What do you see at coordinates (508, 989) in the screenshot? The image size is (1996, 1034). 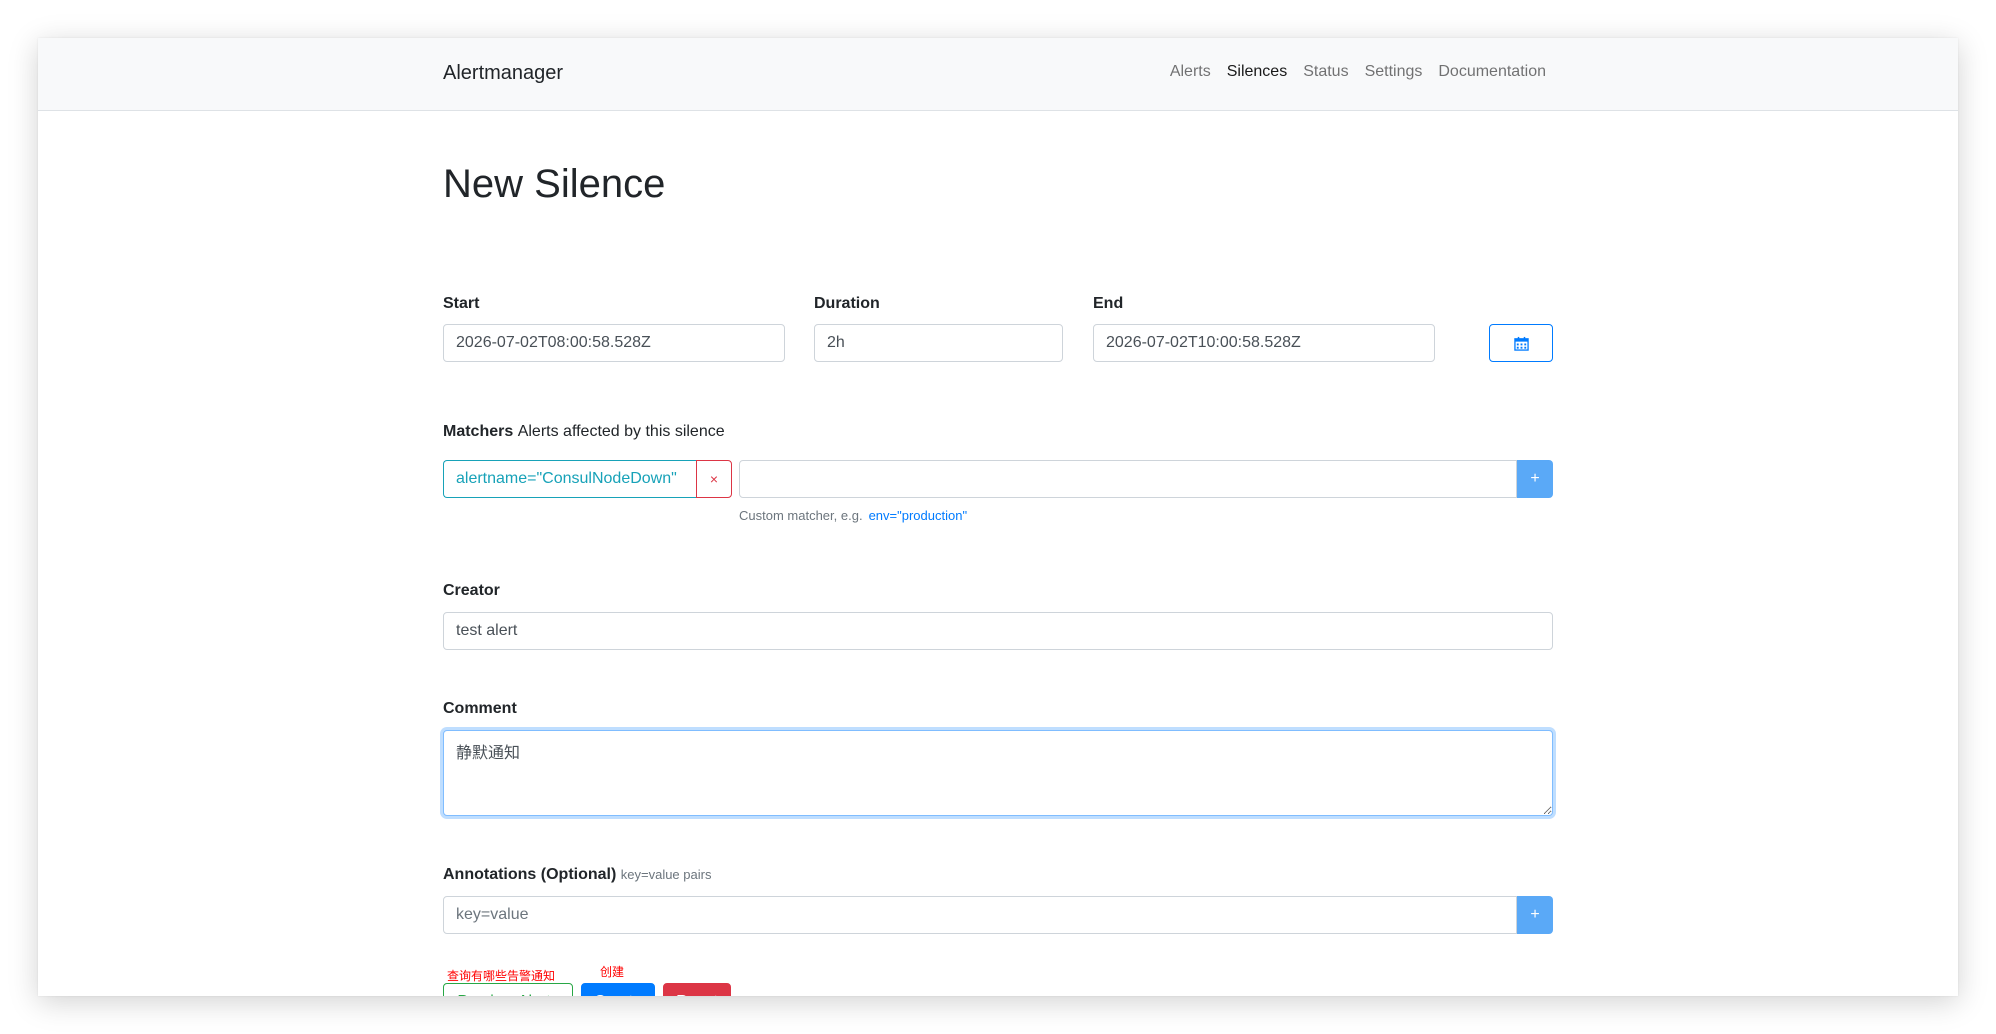 I see `preview-alerts-button: Preview Alerts` at bounding box center [508, 989].